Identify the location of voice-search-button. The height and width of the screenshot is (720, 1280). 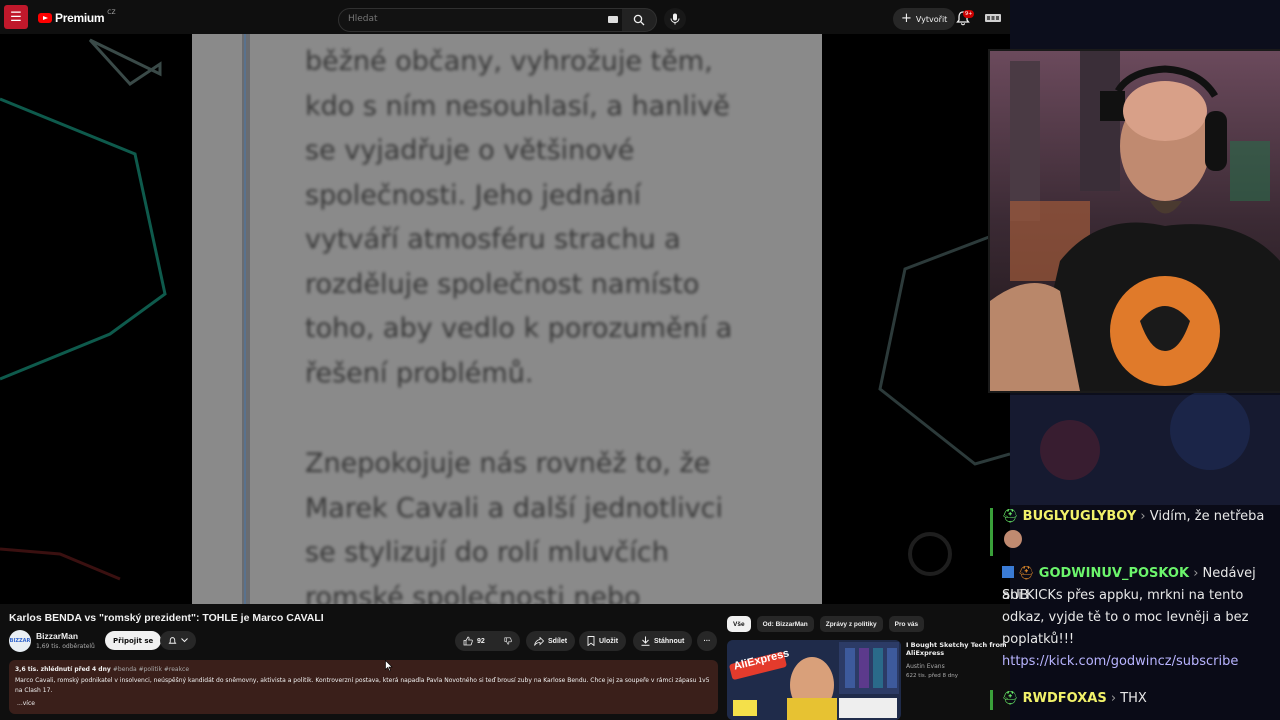
(675, 19).